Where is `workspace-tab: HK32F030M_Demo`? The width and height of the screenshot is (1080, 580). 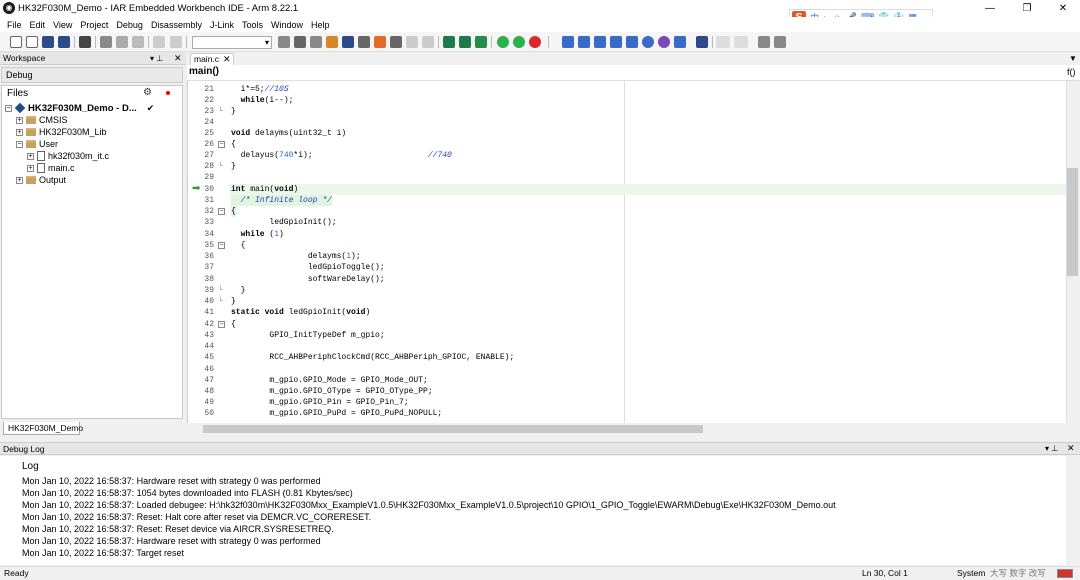
workspace-tab: HK32F030M_Demo is located at coordinates (43, 428).